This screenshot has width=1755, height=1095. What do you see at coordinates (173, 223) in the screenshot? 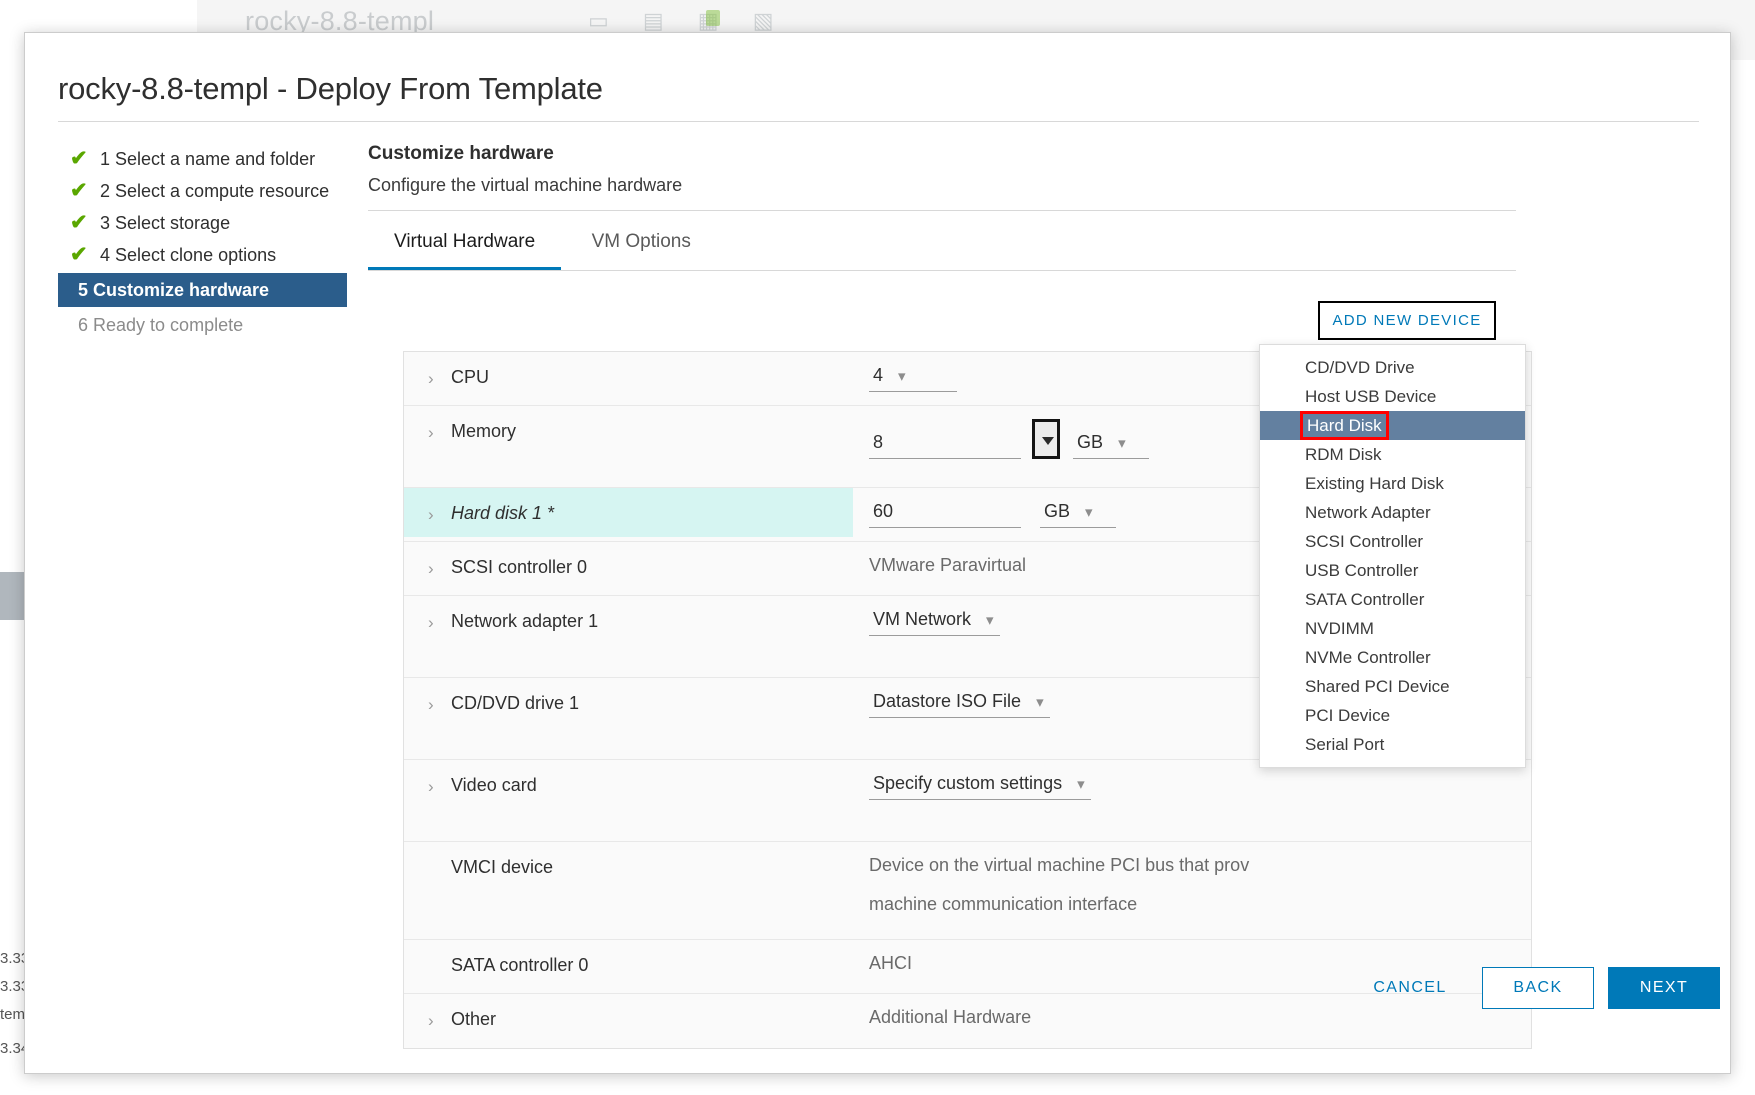
I see `wizard-step-3-label: Select storage` at bounding box center [173, 223].